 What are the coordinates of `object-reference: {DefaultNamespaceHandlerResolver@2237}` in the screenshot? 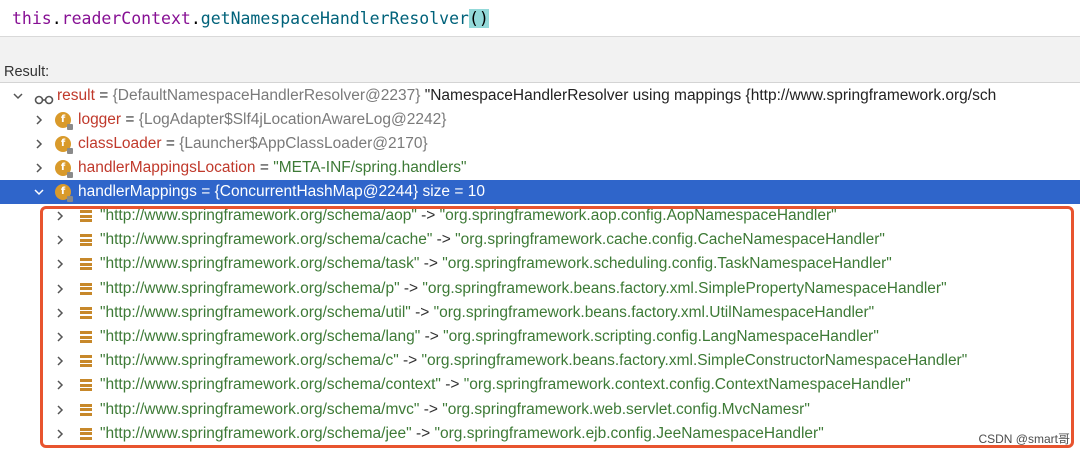 It's located at (266, 95).